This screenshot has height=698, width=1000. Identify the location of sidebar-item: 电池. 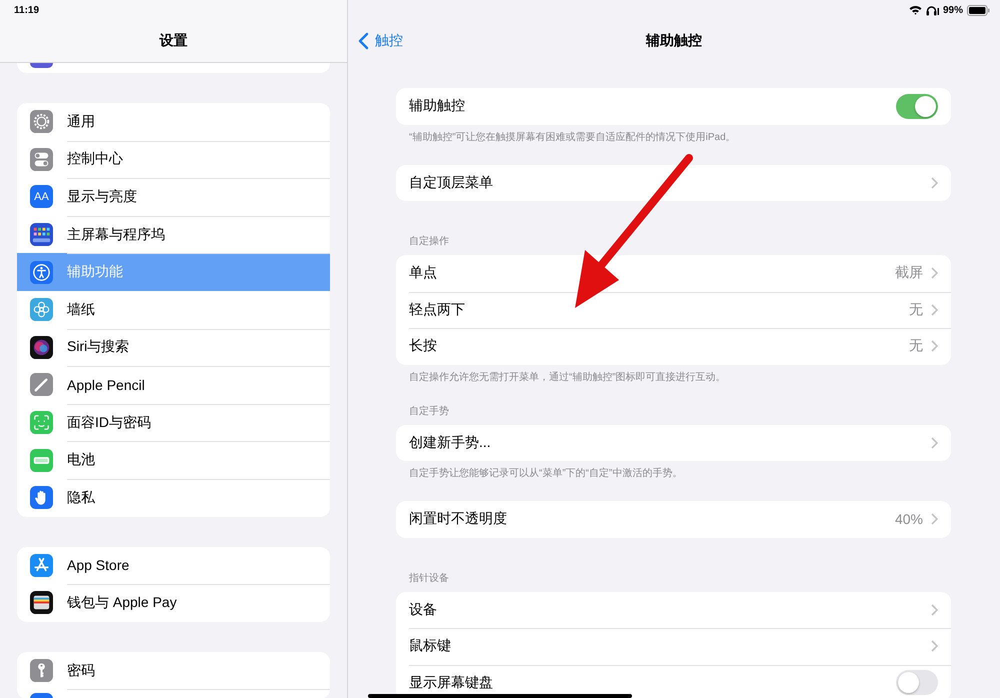
(173, 460).